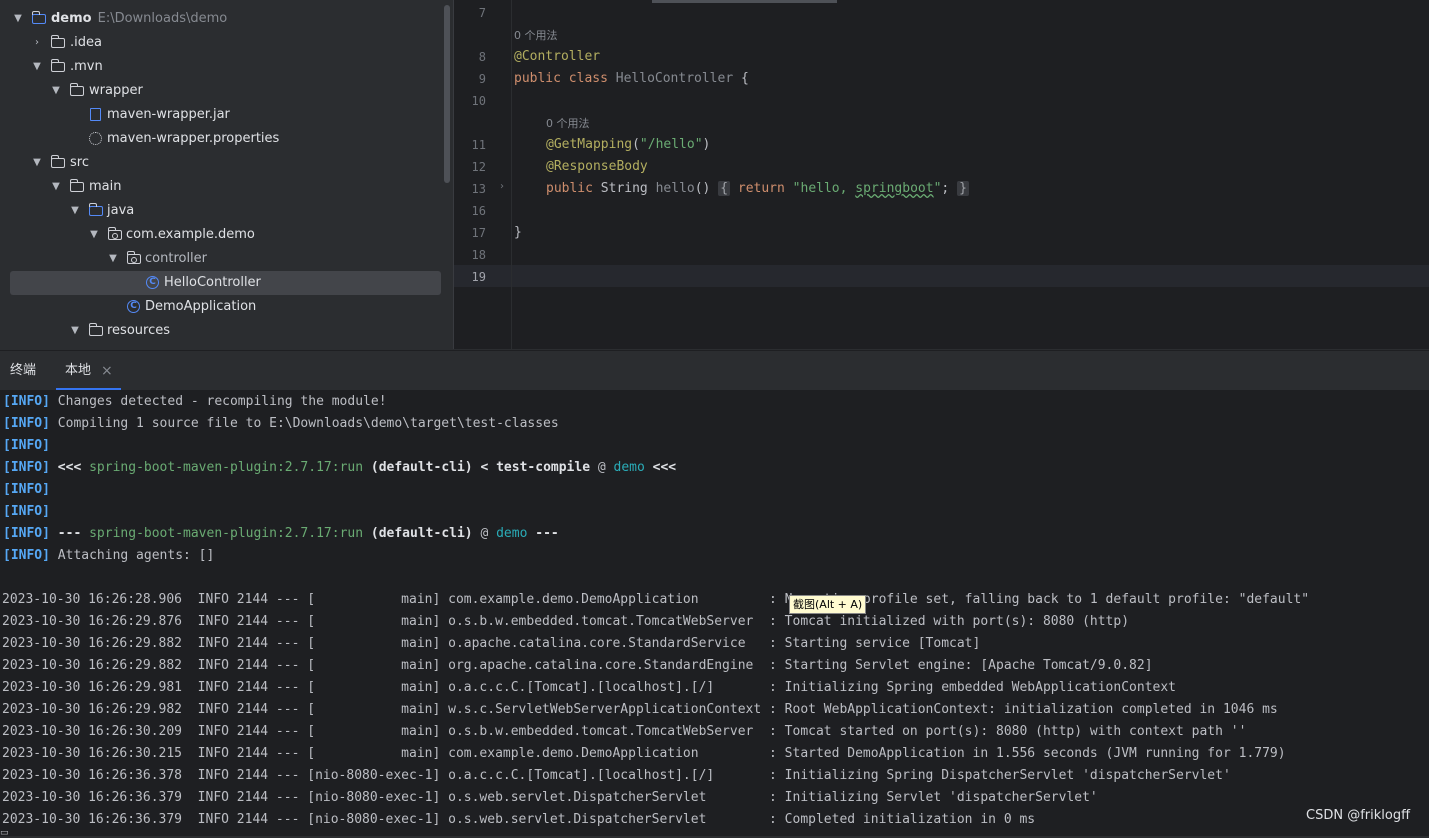  Describe the element at coordinates (116, 90) in the screenshot. I see `tree-item-label: wrapper` at that location.